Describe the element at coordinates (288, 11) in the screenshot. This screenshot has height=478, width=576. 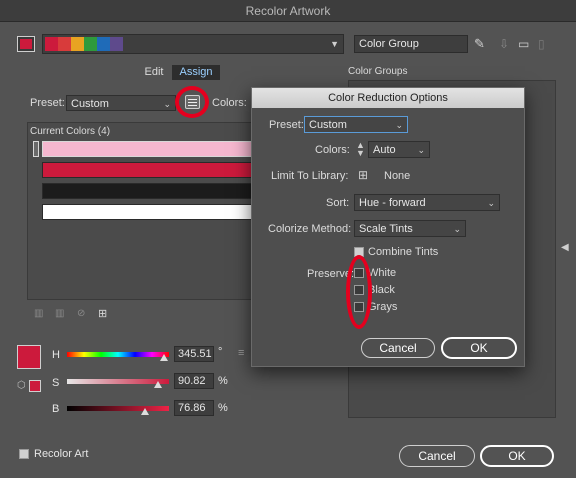
I see `window-title: Recolor Artwork` at that location.